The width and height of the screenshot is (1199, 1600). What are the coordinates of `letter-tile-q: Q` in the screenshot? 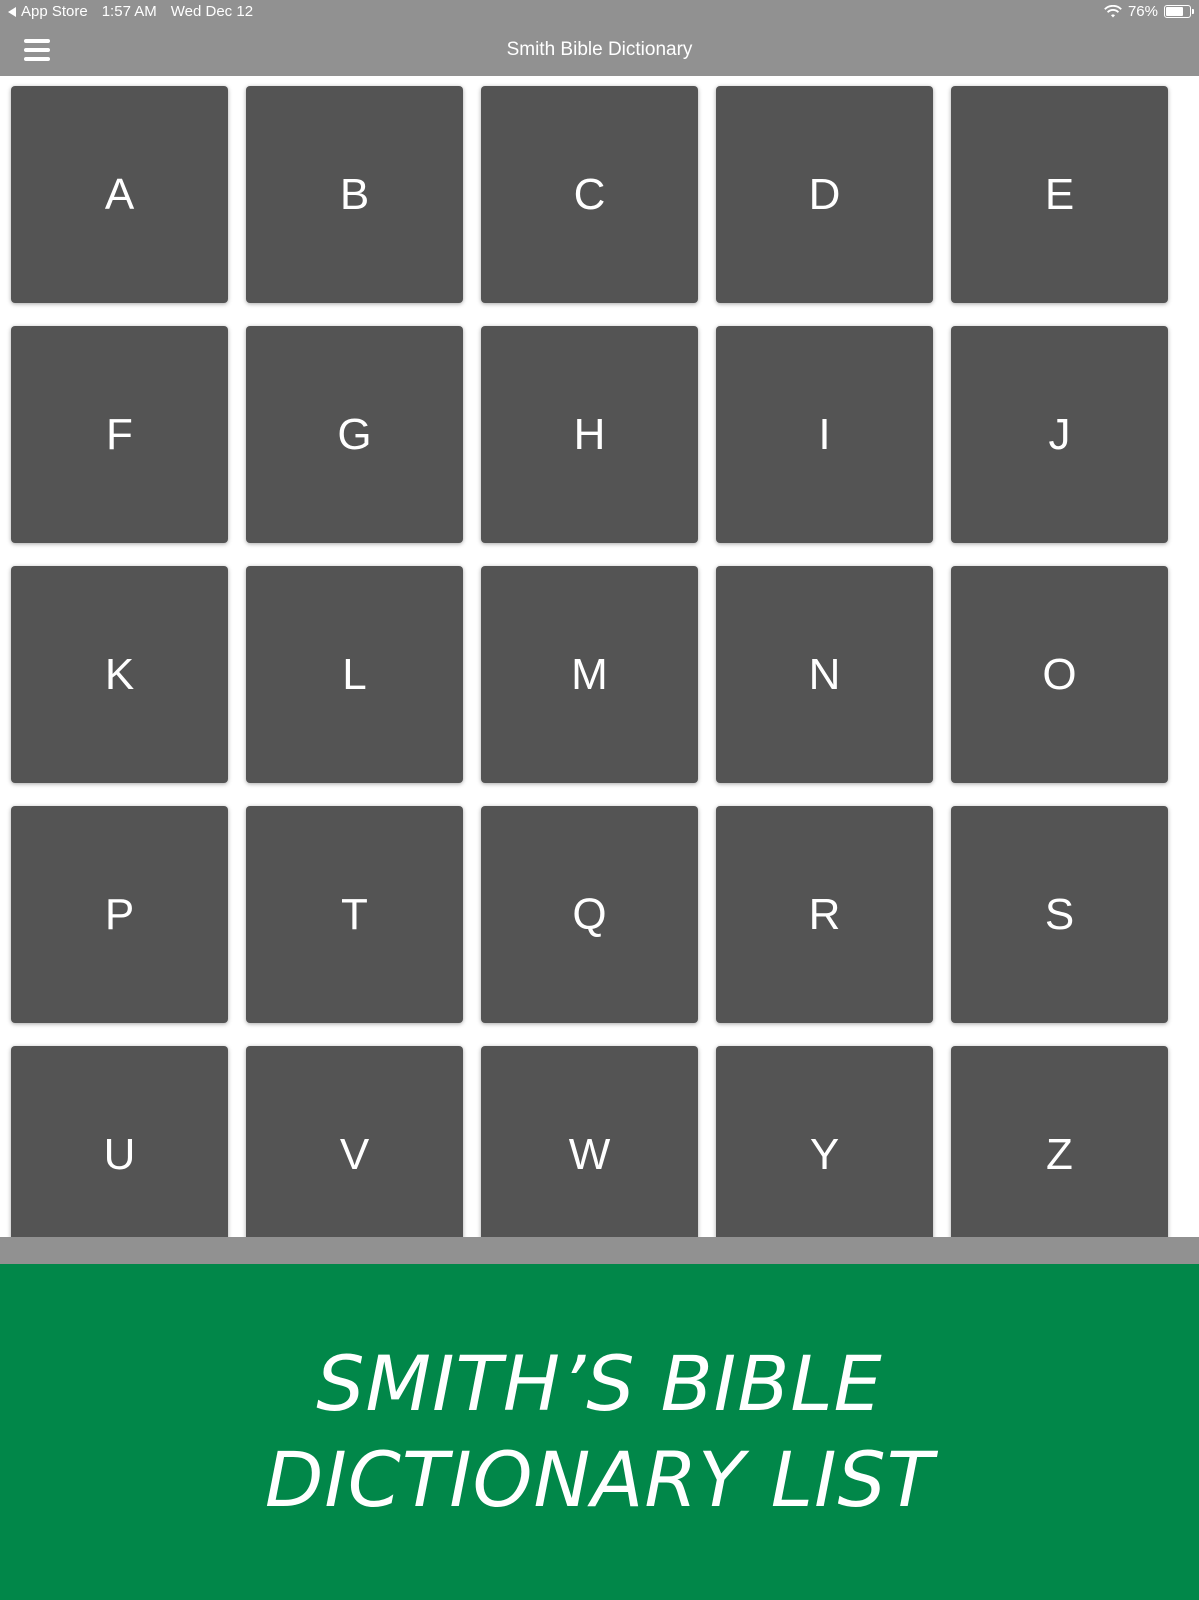 It's located at (589, 914).